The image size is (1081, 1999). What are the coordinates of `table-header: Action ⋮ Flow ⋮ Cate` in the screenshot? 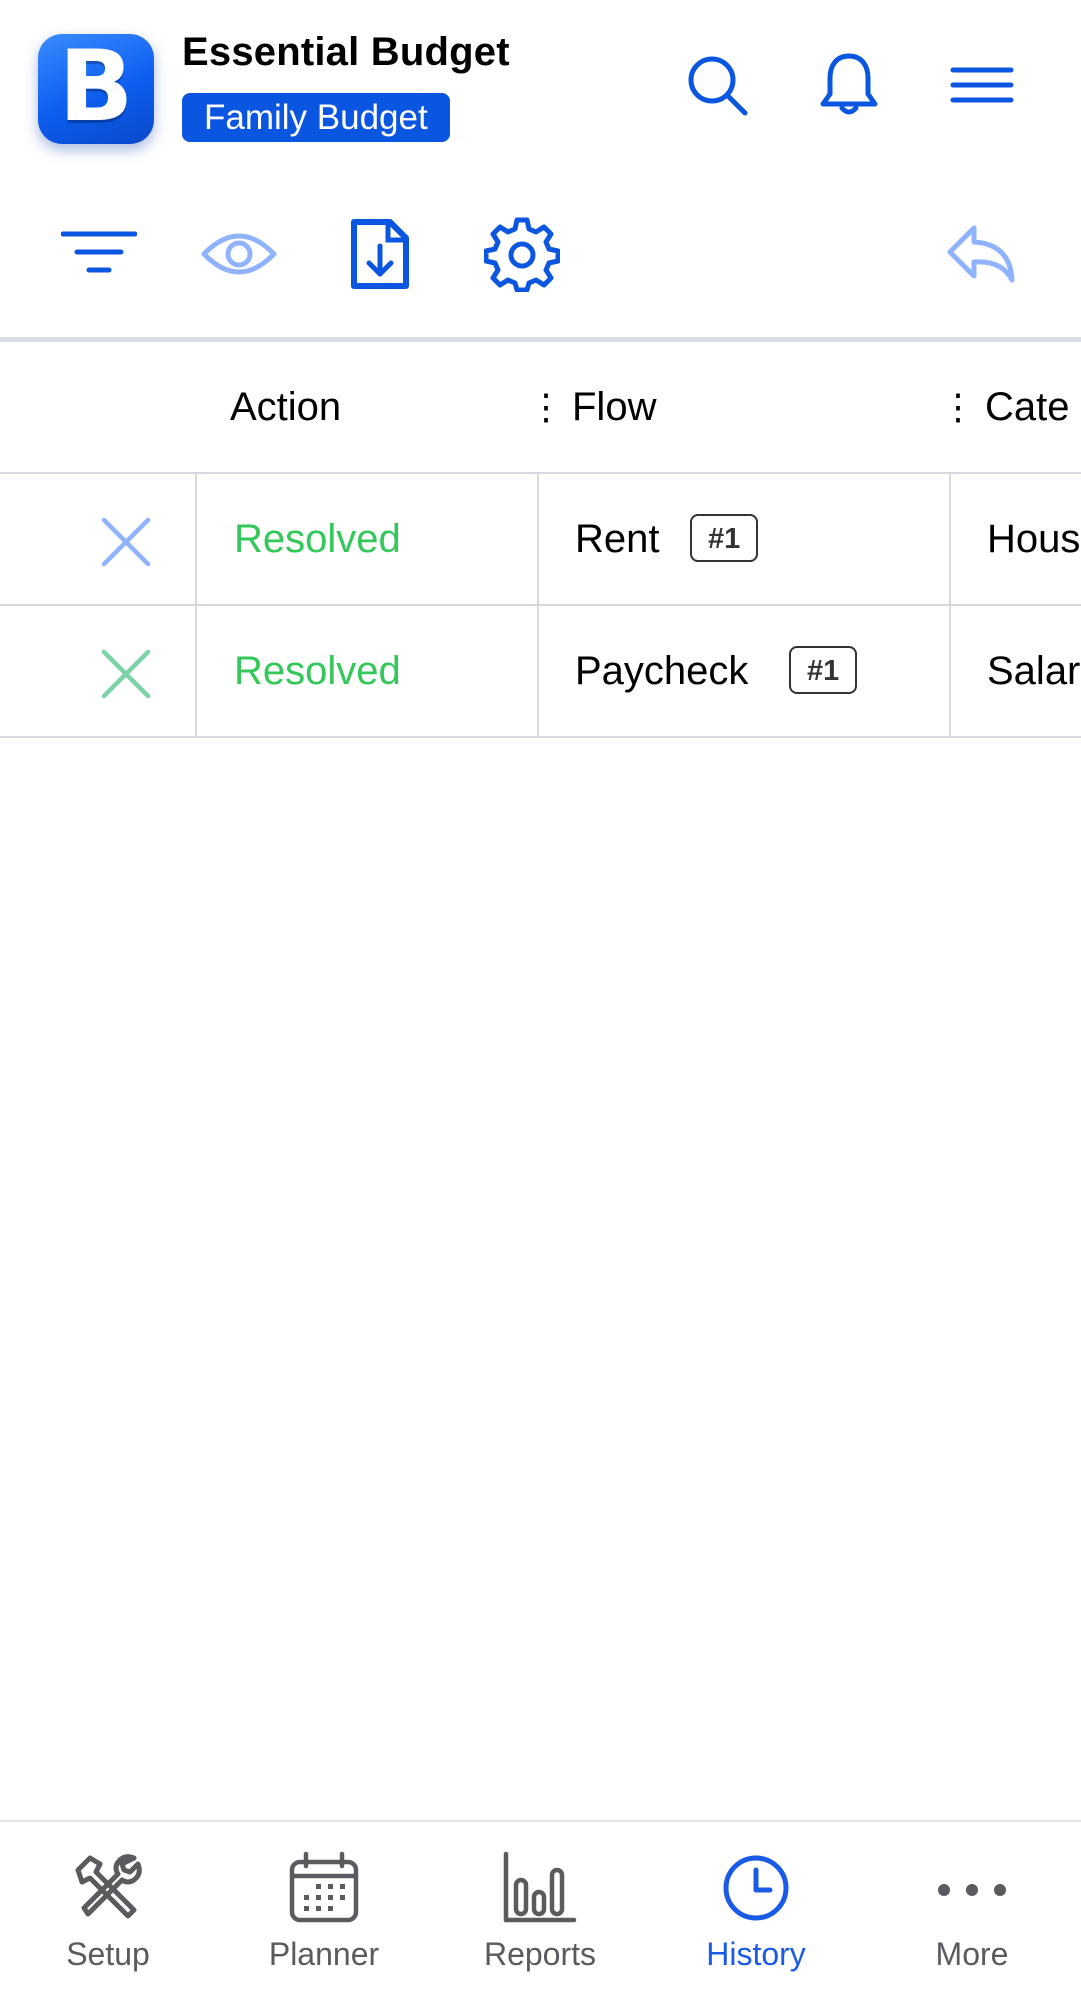 It's located at (540, 408).